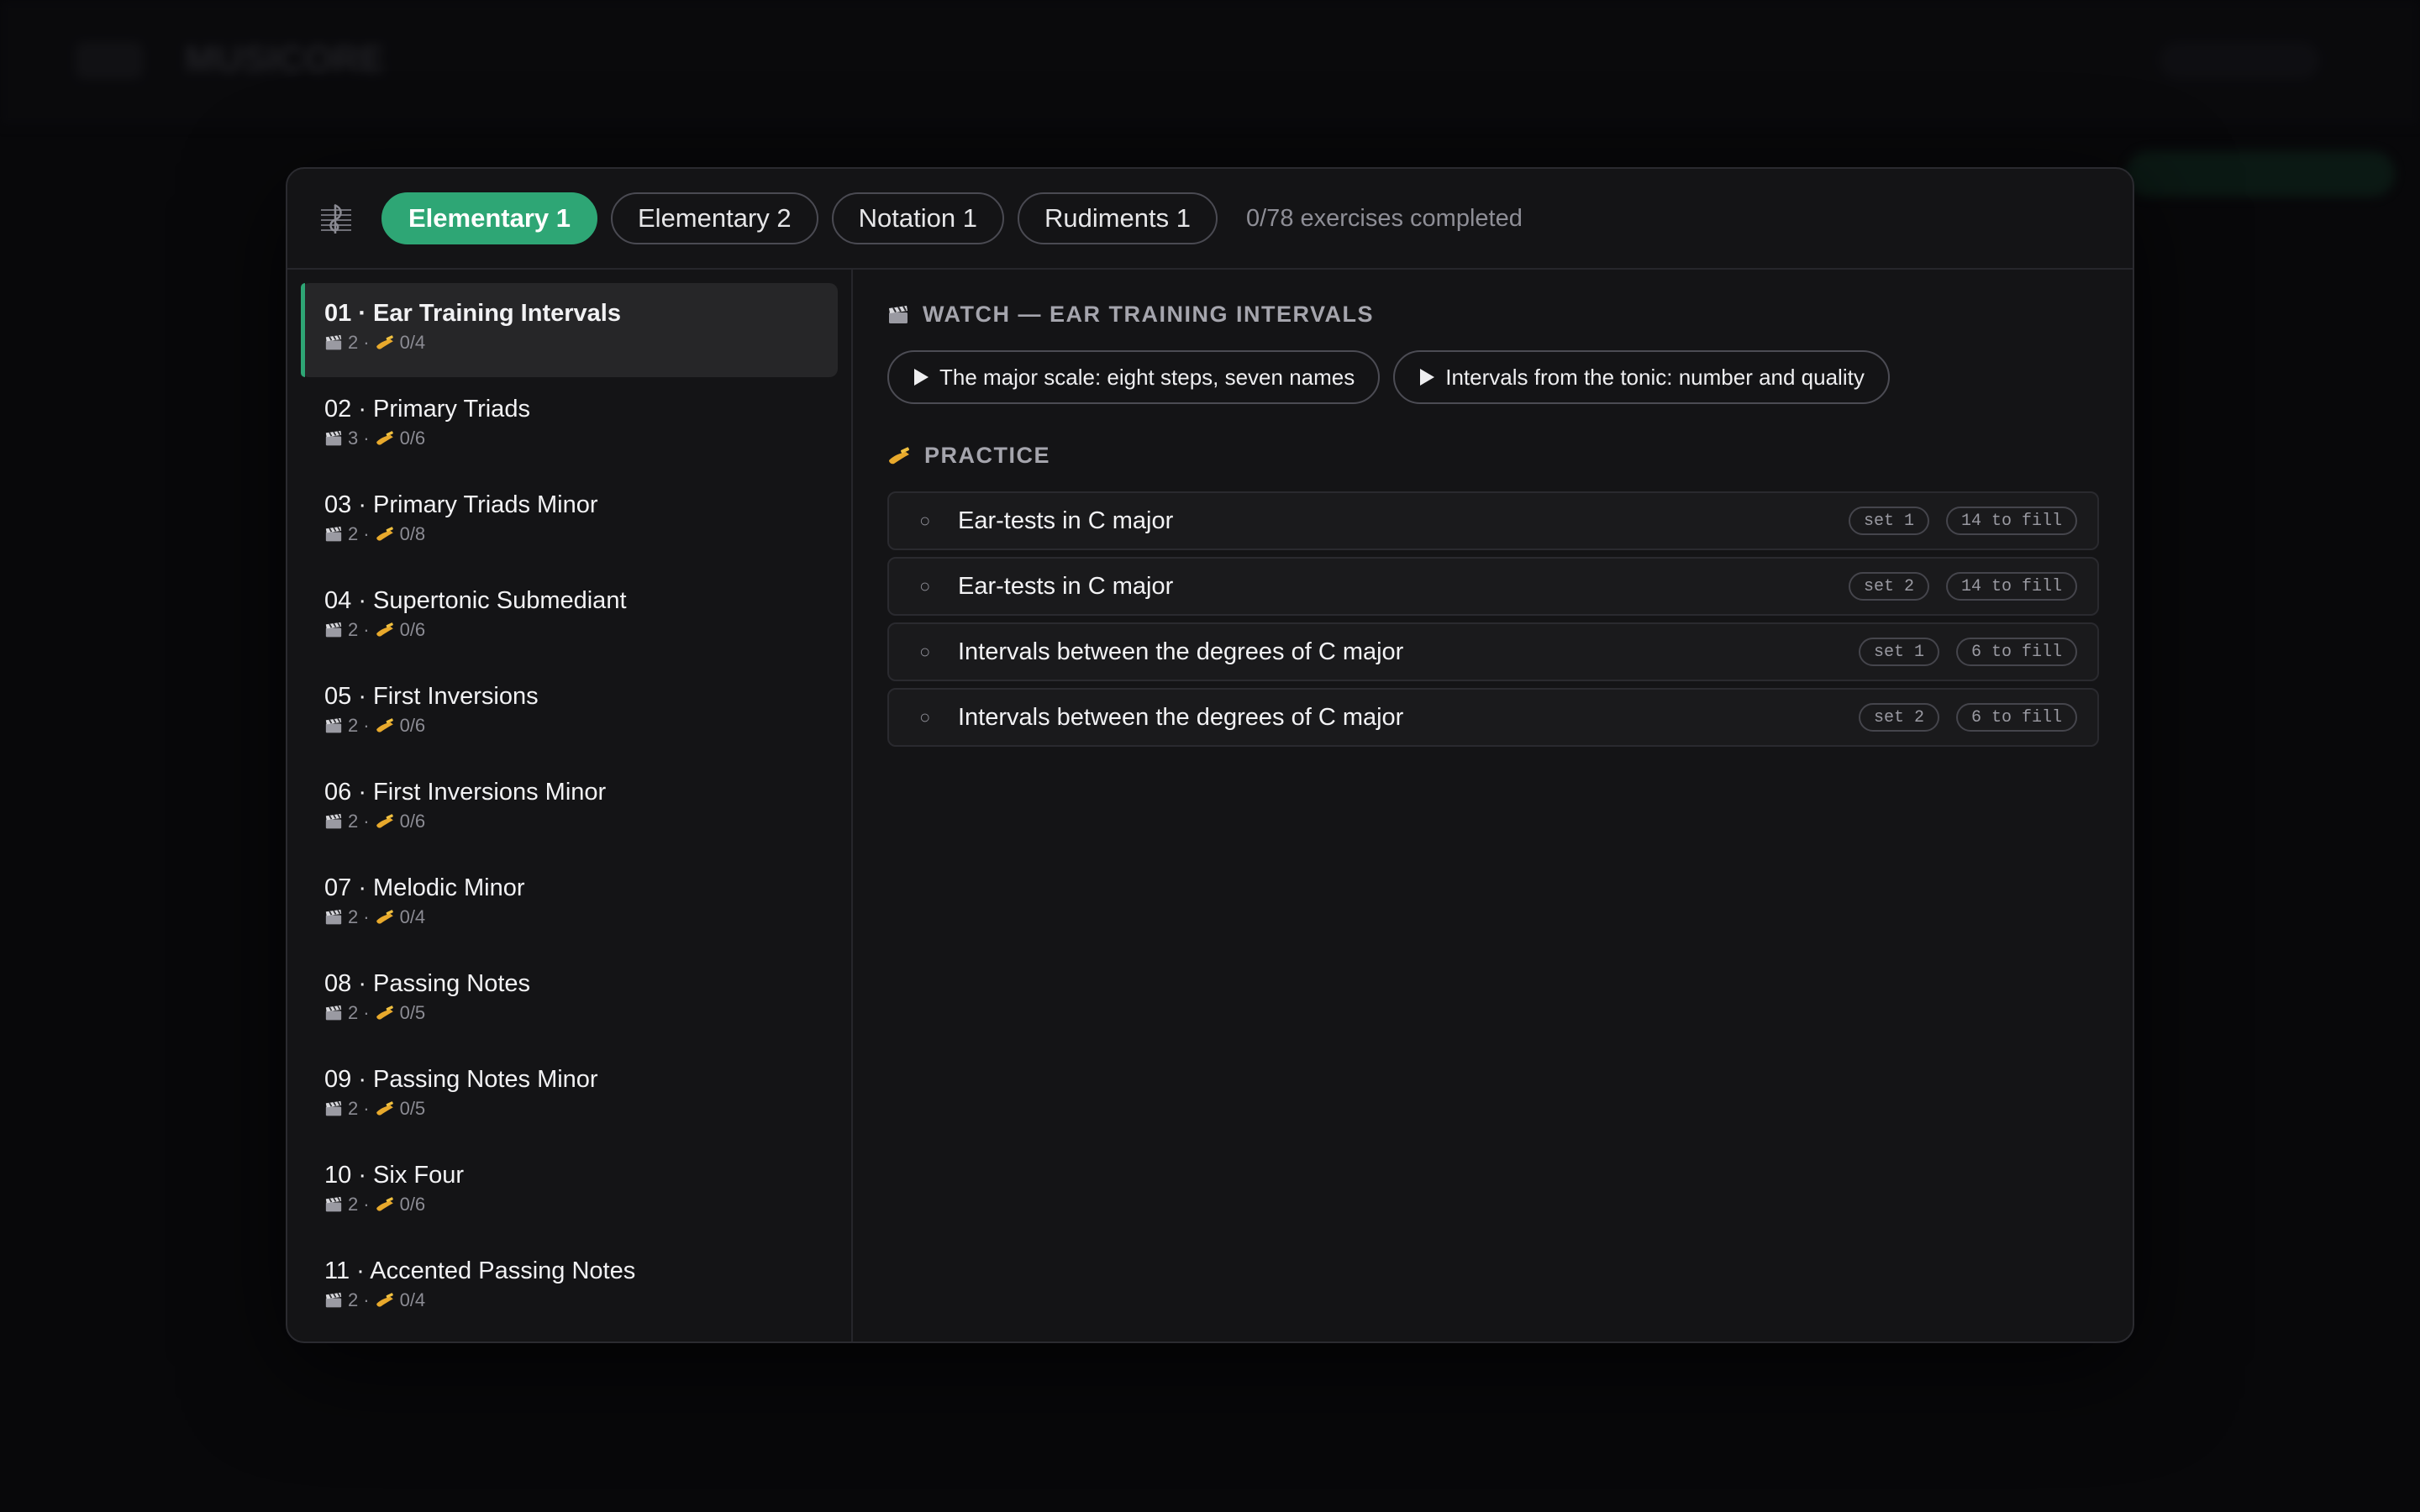 This screenshot has width=2420, height=1512. What do you see at coordinates (336, 218) in the screenshot?
I see `music-staff-icon` at bounding box center [336, 218].